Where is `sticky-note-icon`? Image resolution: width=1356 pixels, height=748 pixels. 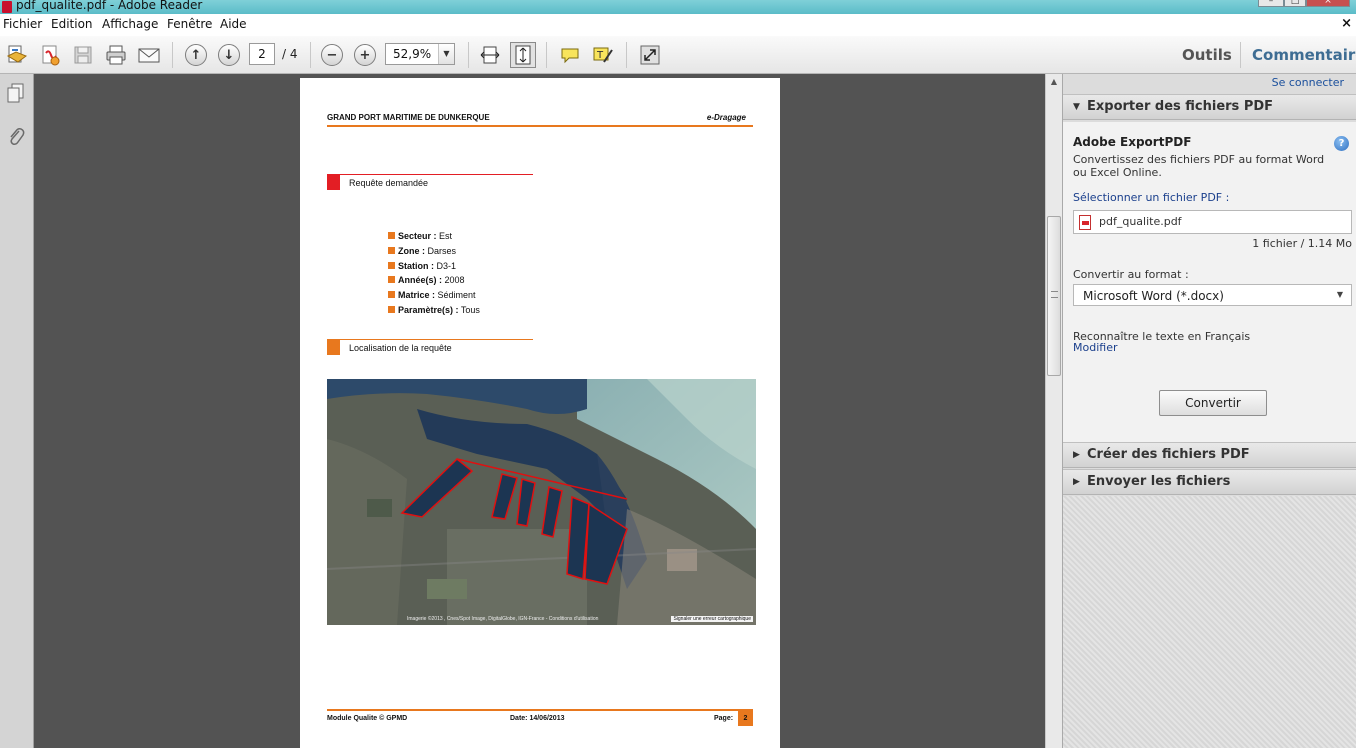
sticky-note-icon is located at coordinates (570, 55).